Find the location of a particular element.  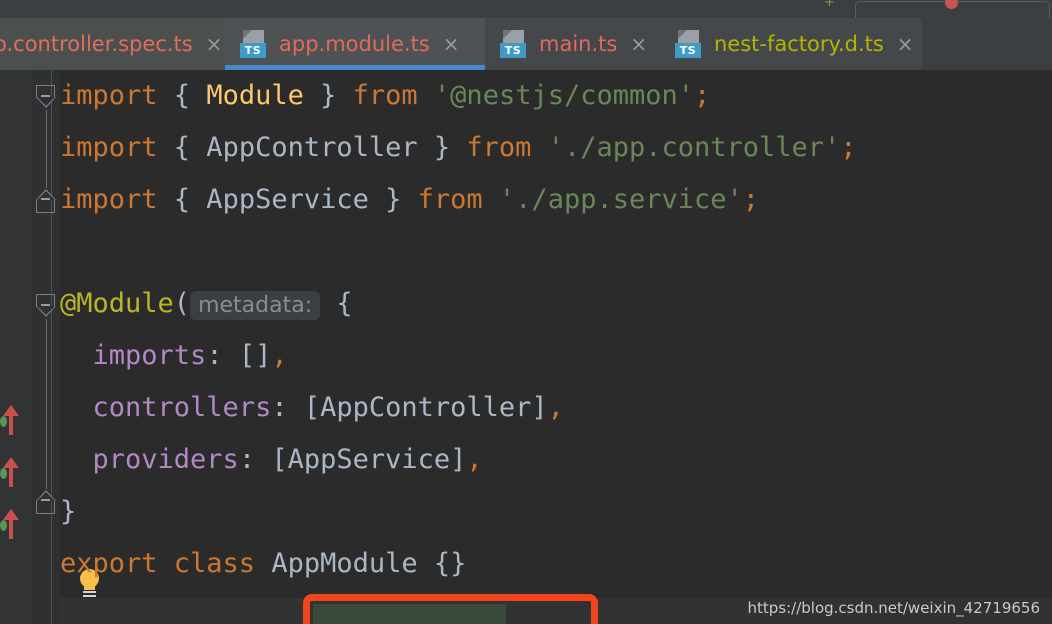

code-token: ( is located at coordinates (182, 303).